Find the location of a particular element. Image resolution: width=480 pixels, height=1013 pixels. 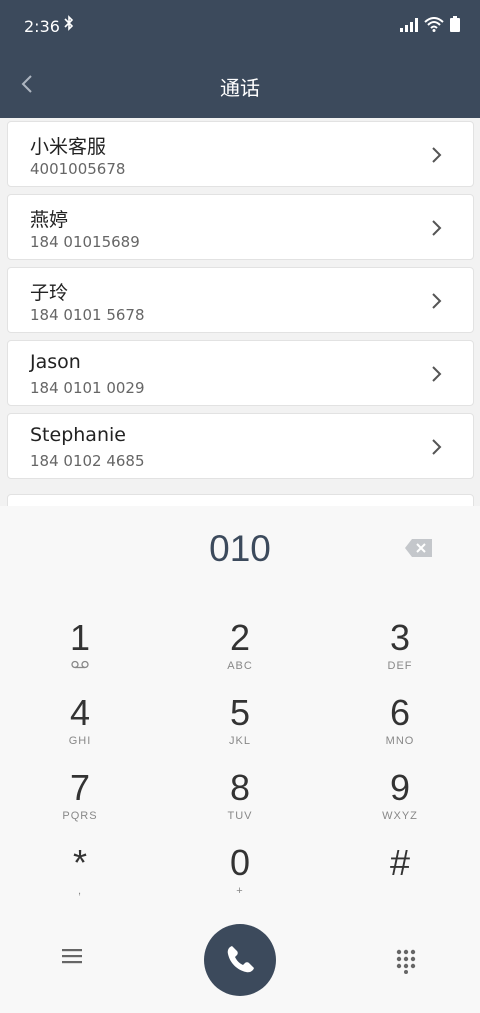

contact-number: 184 0101 0029 is located at coordinates (87, 388).